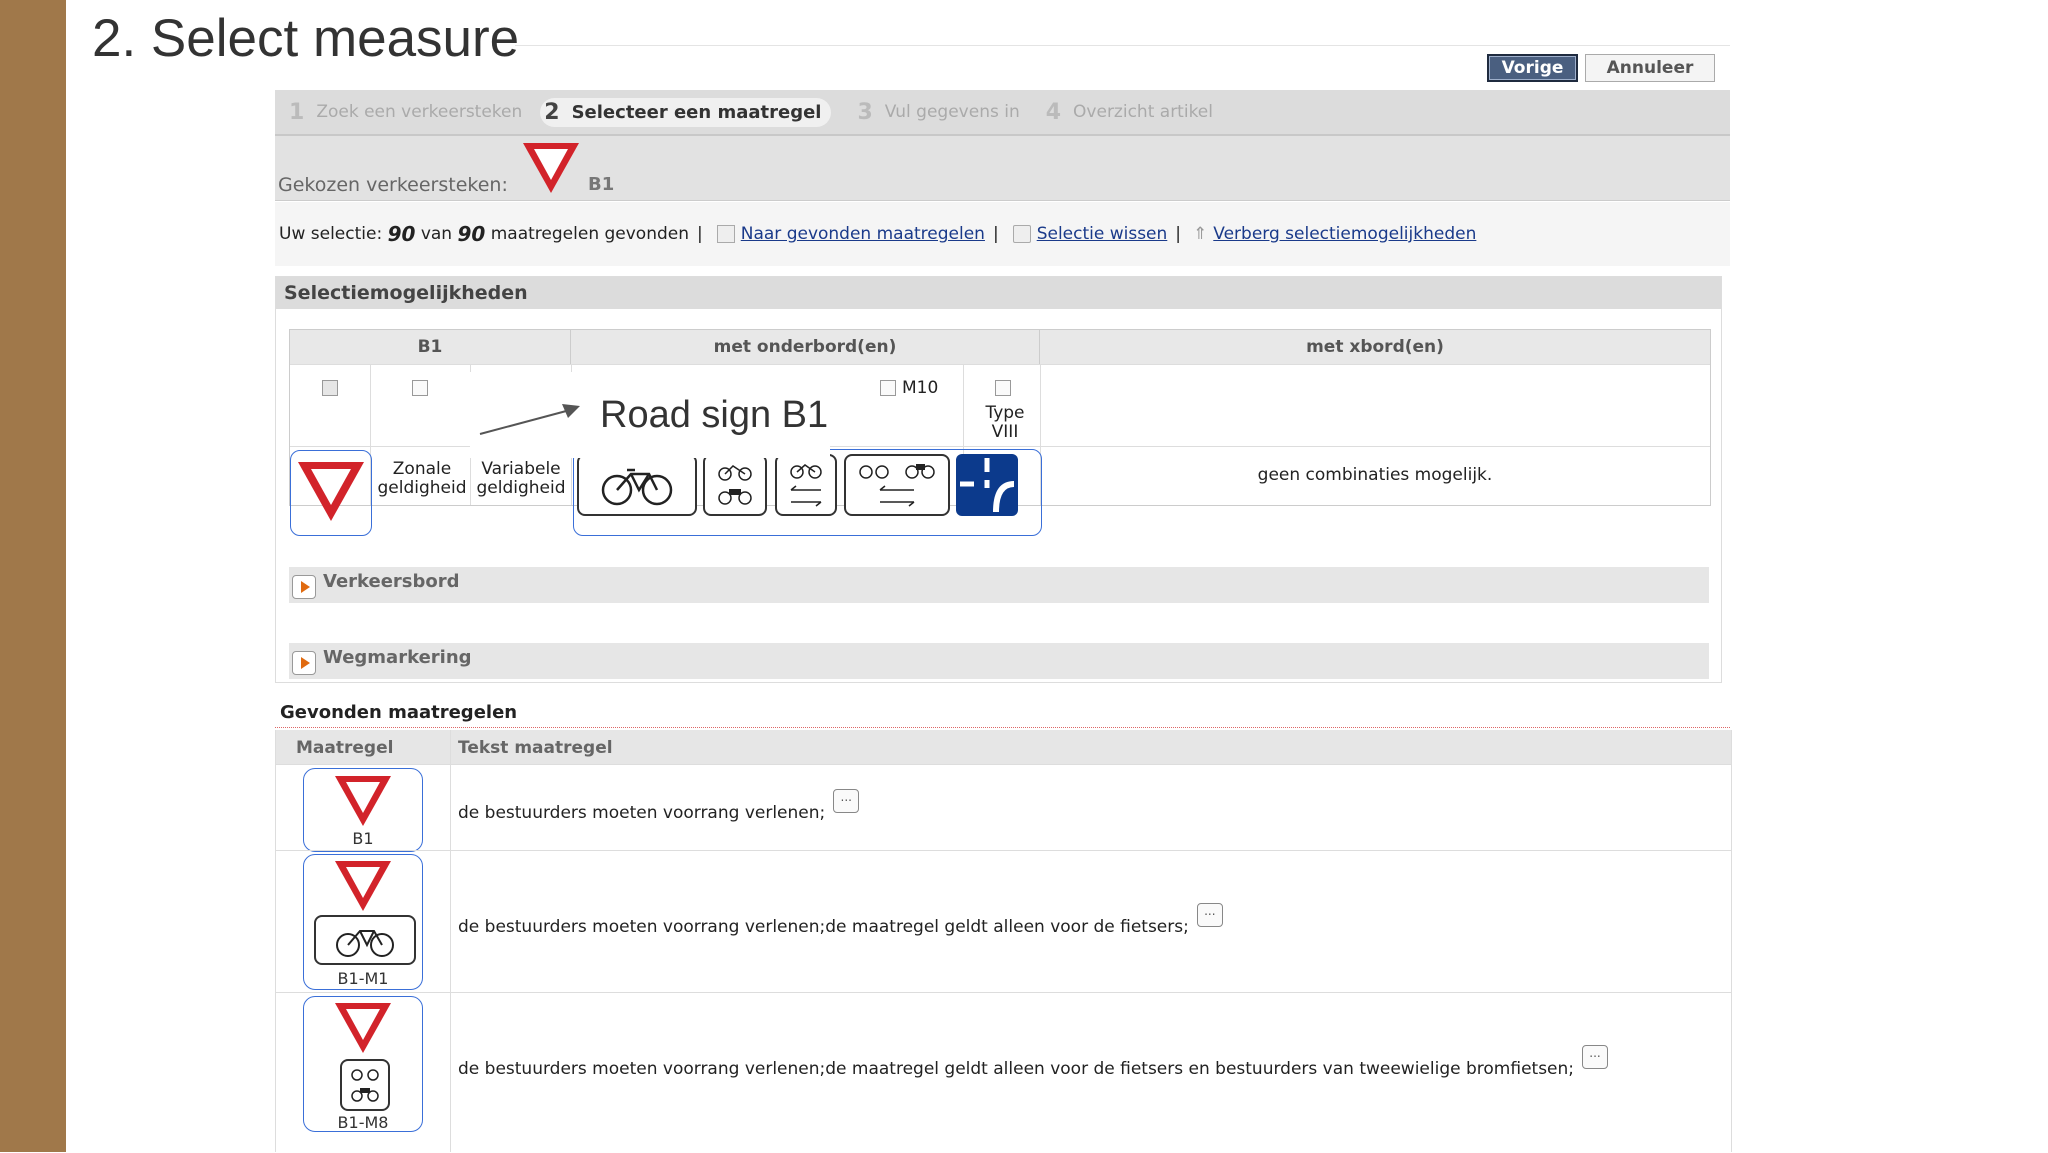 The height and width of the screenshot is (1153, 2048). Describe the element at coordinates (725, 234) in the screenshot. I see `list-icon` at that location.